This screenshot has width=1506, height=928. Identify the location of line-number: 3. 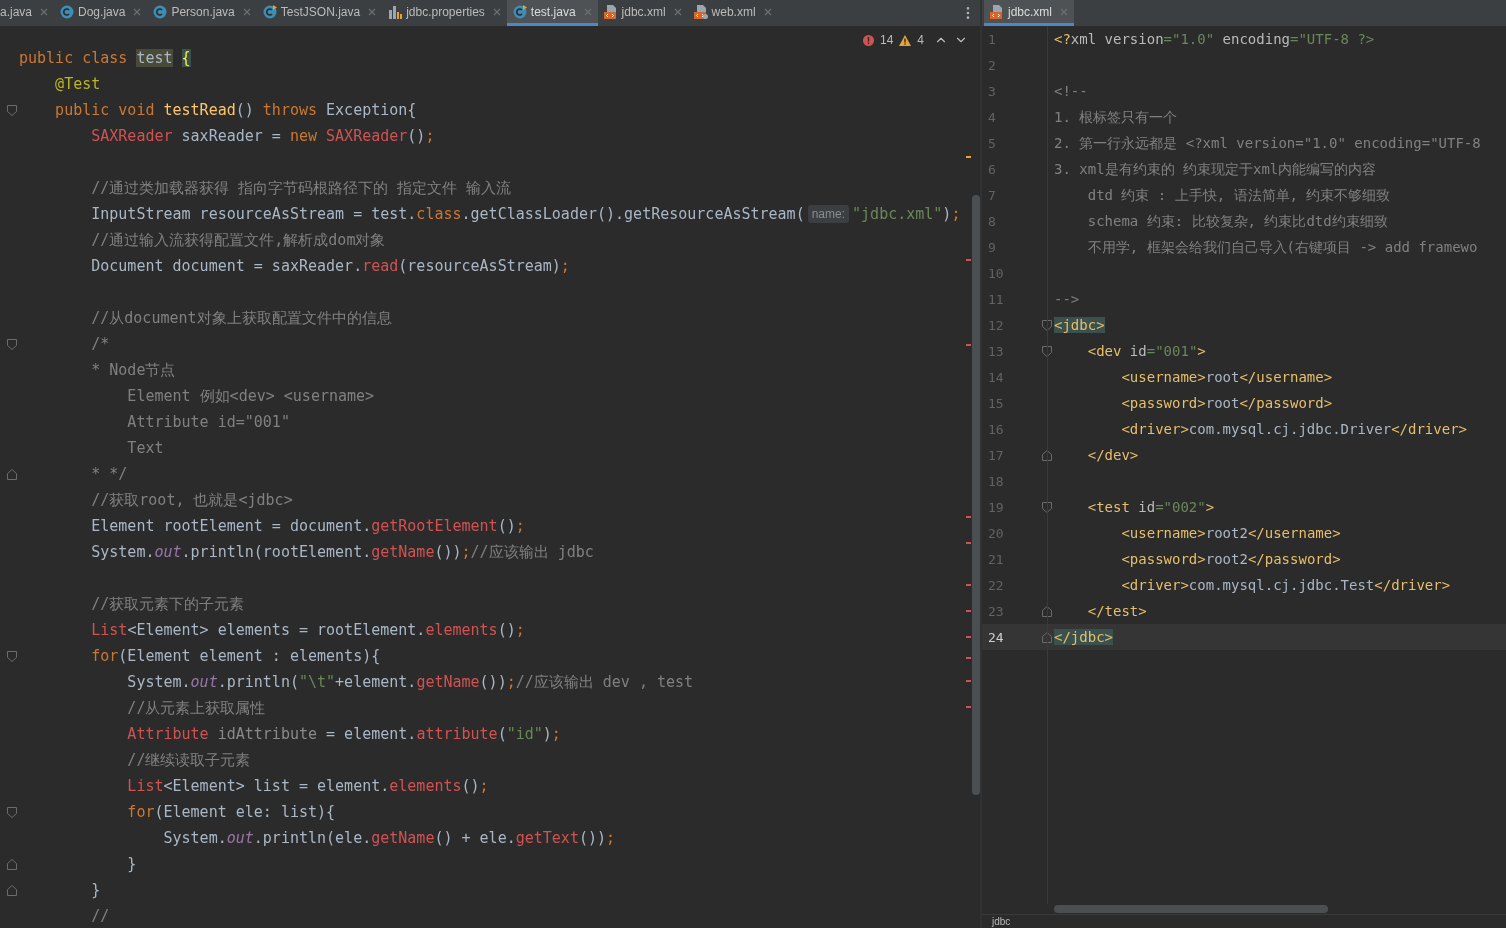
(992, 91).